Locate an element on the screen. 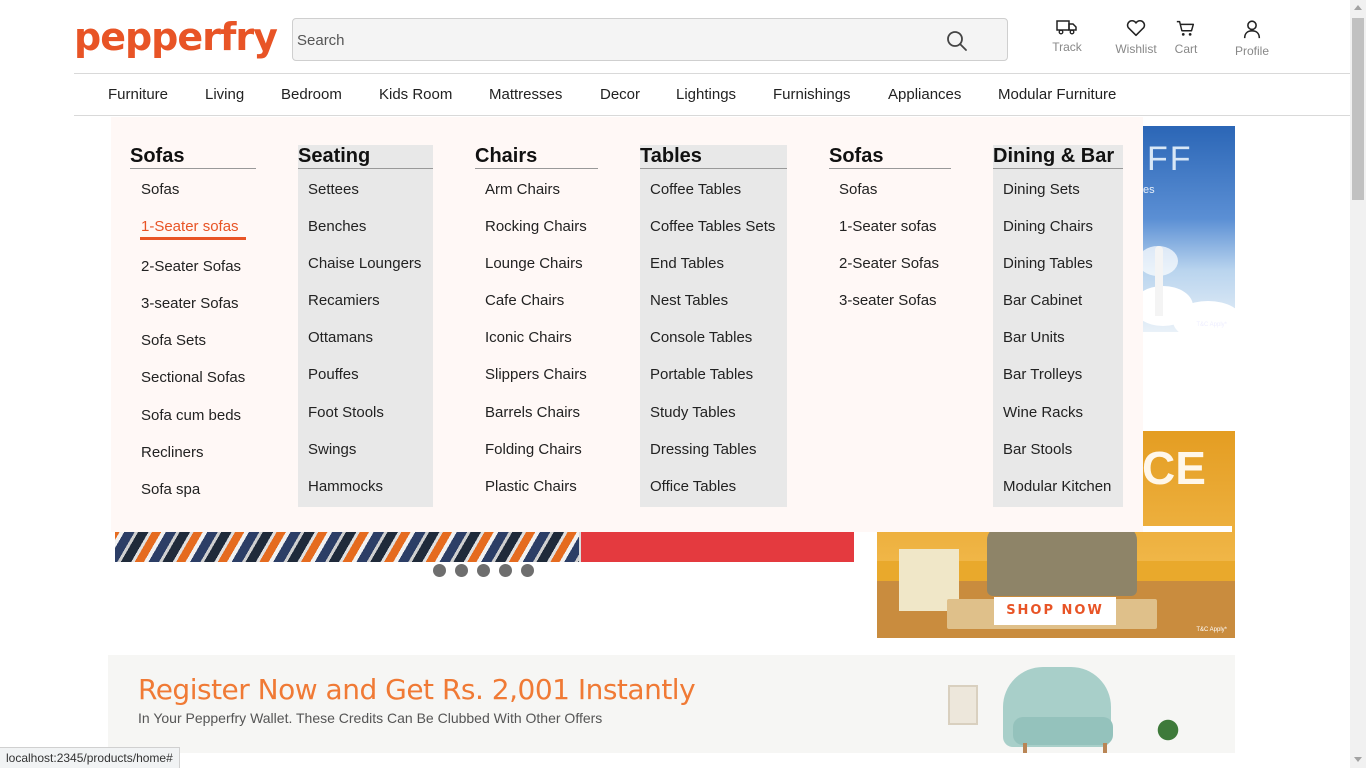 The width and height of the screenshot is (1366, 768). menu-item: Recliners is located at coordinates (172, 452).